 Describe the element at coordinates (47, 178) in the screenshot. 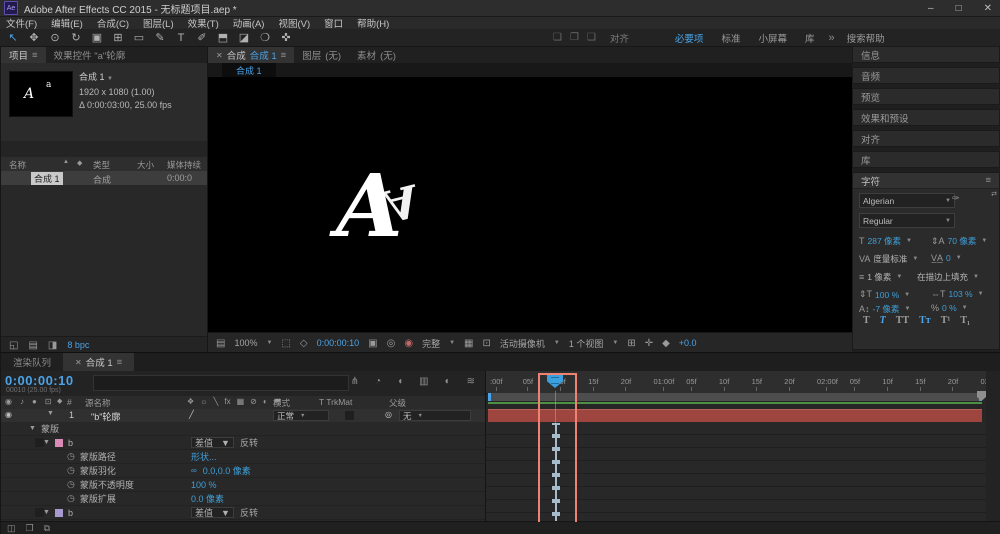

I see `item-name: 合成 1` at that location.